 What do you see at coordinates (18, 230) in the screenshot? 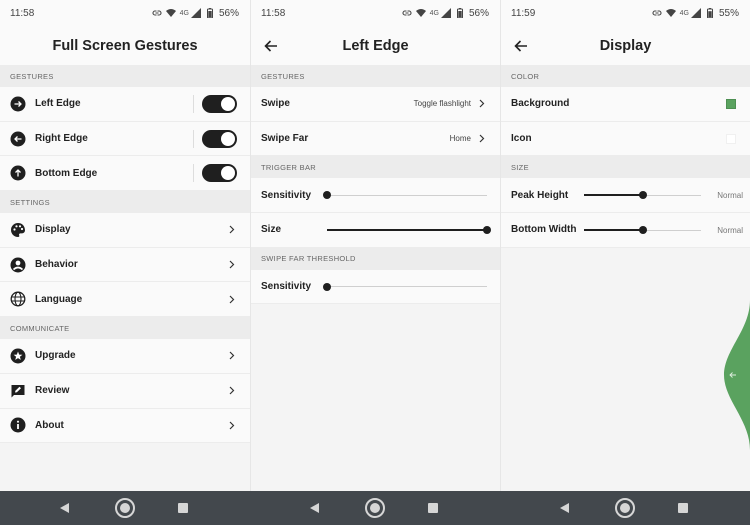
I see `palette-icon` at bounding box center [18, 230].